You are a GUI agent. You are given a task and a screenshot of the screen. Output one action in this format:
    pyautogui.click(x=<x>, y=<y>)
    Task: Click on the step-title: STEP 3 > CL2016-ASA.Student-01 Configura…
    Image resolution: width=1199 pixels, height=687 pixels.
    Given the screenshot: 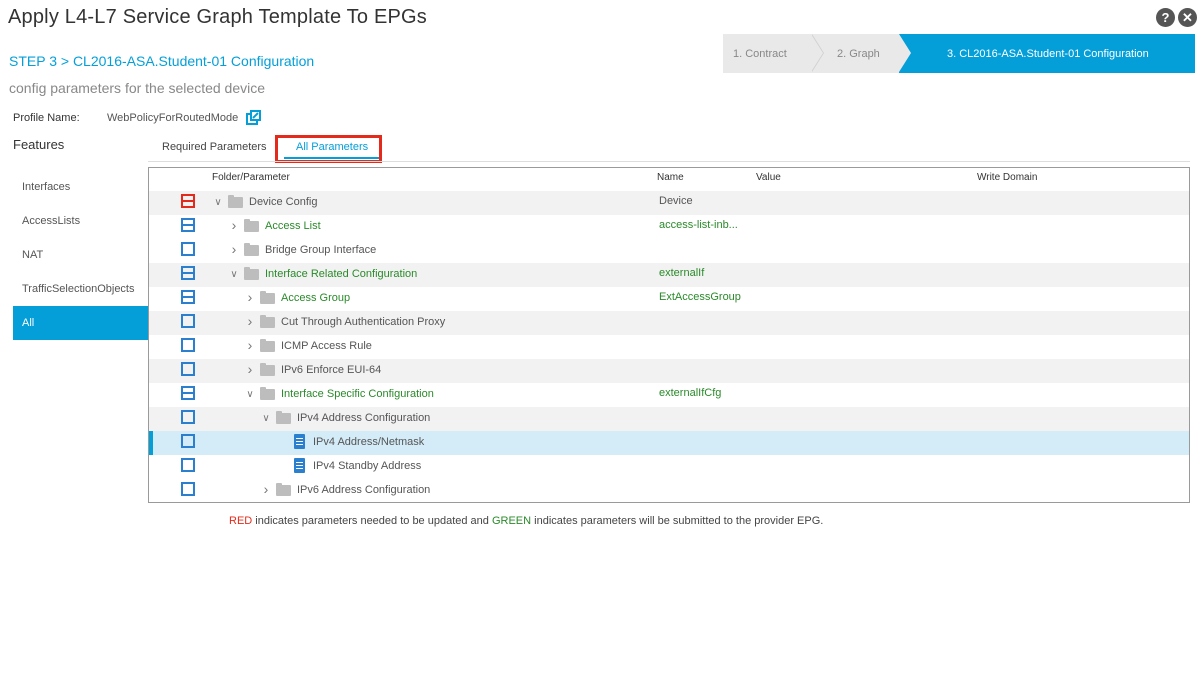 What is the action you would take?
    pyautogui.click(x=162, y=61)
    